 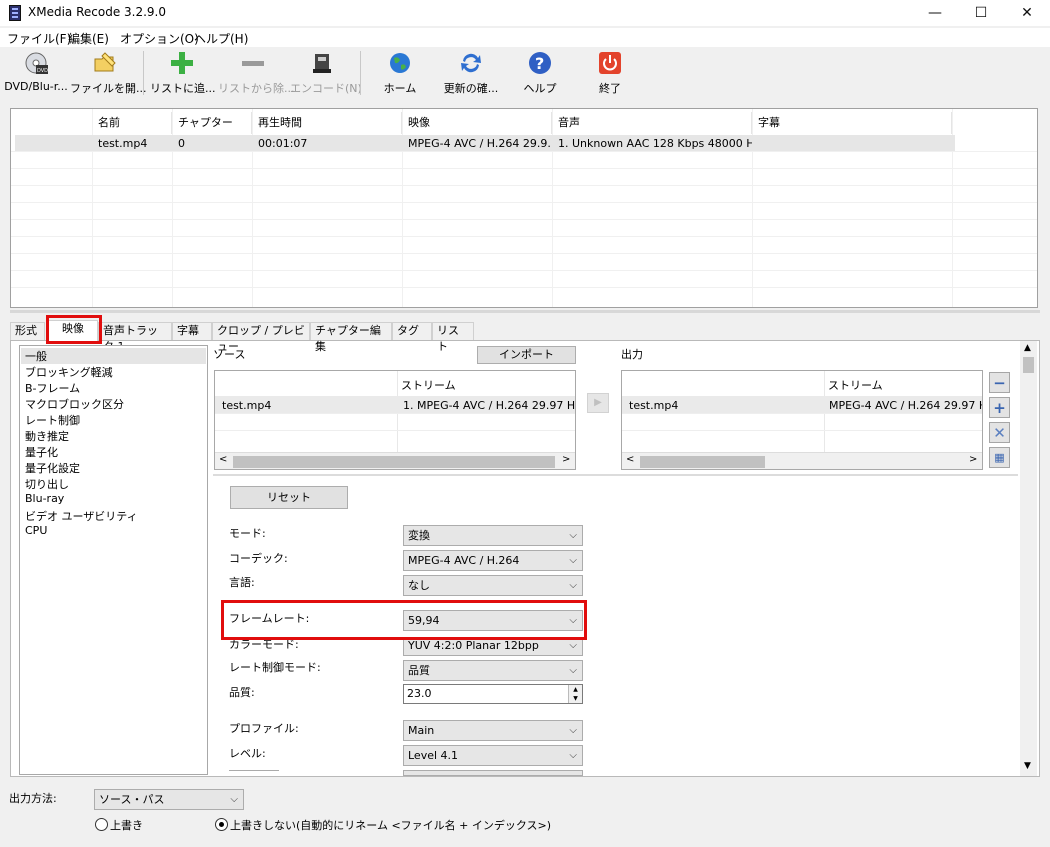 I want to click on import-button: インポート, so click(x=526, y=355).